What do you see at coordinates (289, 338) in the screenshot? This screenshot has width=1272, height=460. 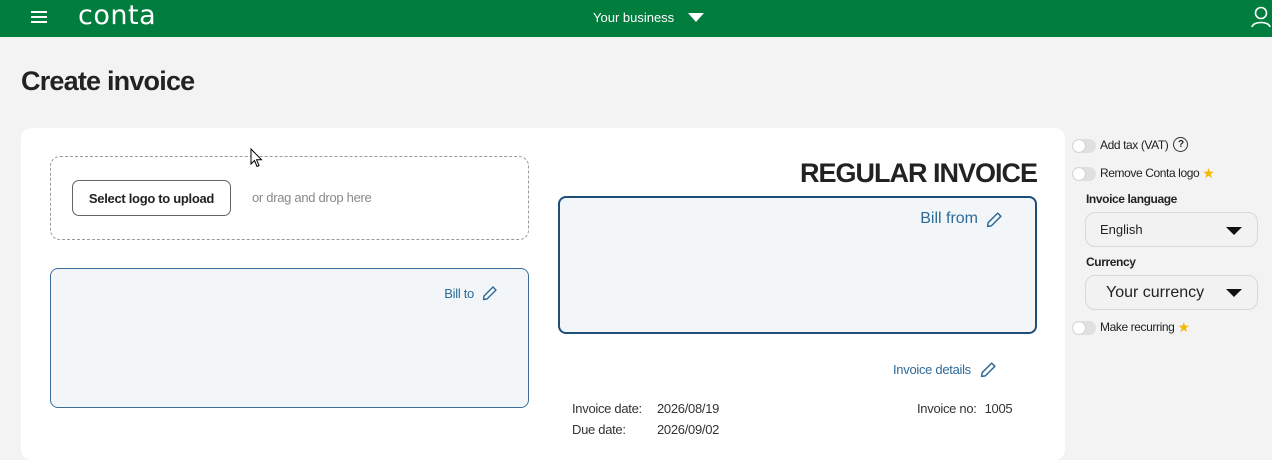 I see `bill-to-box: Bill to` at bounding box center [289, 338].